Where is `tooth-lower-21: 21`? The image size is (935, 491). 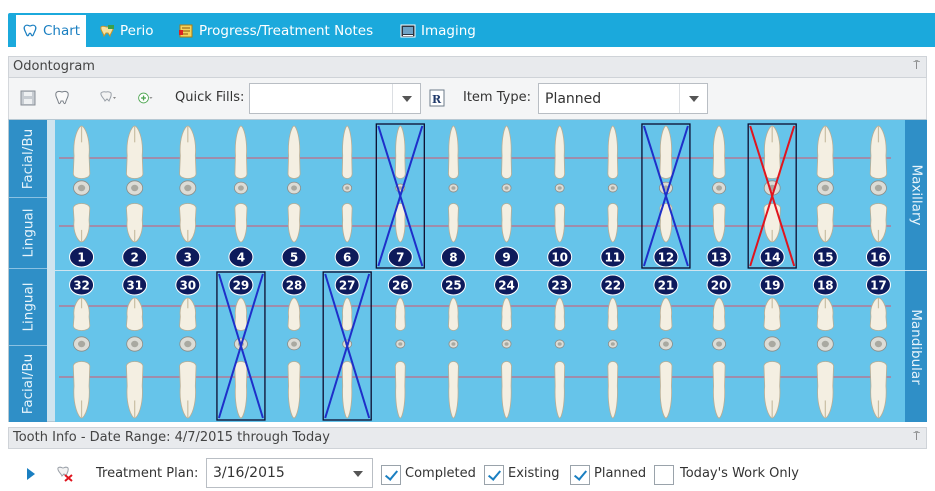
tooth-lower-21: 21 is located at coordinates (666, 346).